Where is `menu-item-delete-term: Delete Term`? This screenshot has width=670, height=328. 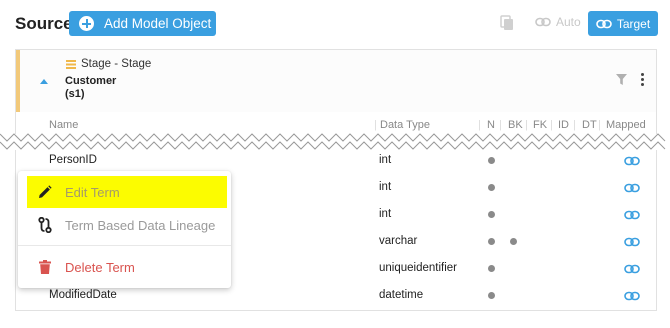
menu-item-delete-term: Delete Term is located at coordinates (127, 267).